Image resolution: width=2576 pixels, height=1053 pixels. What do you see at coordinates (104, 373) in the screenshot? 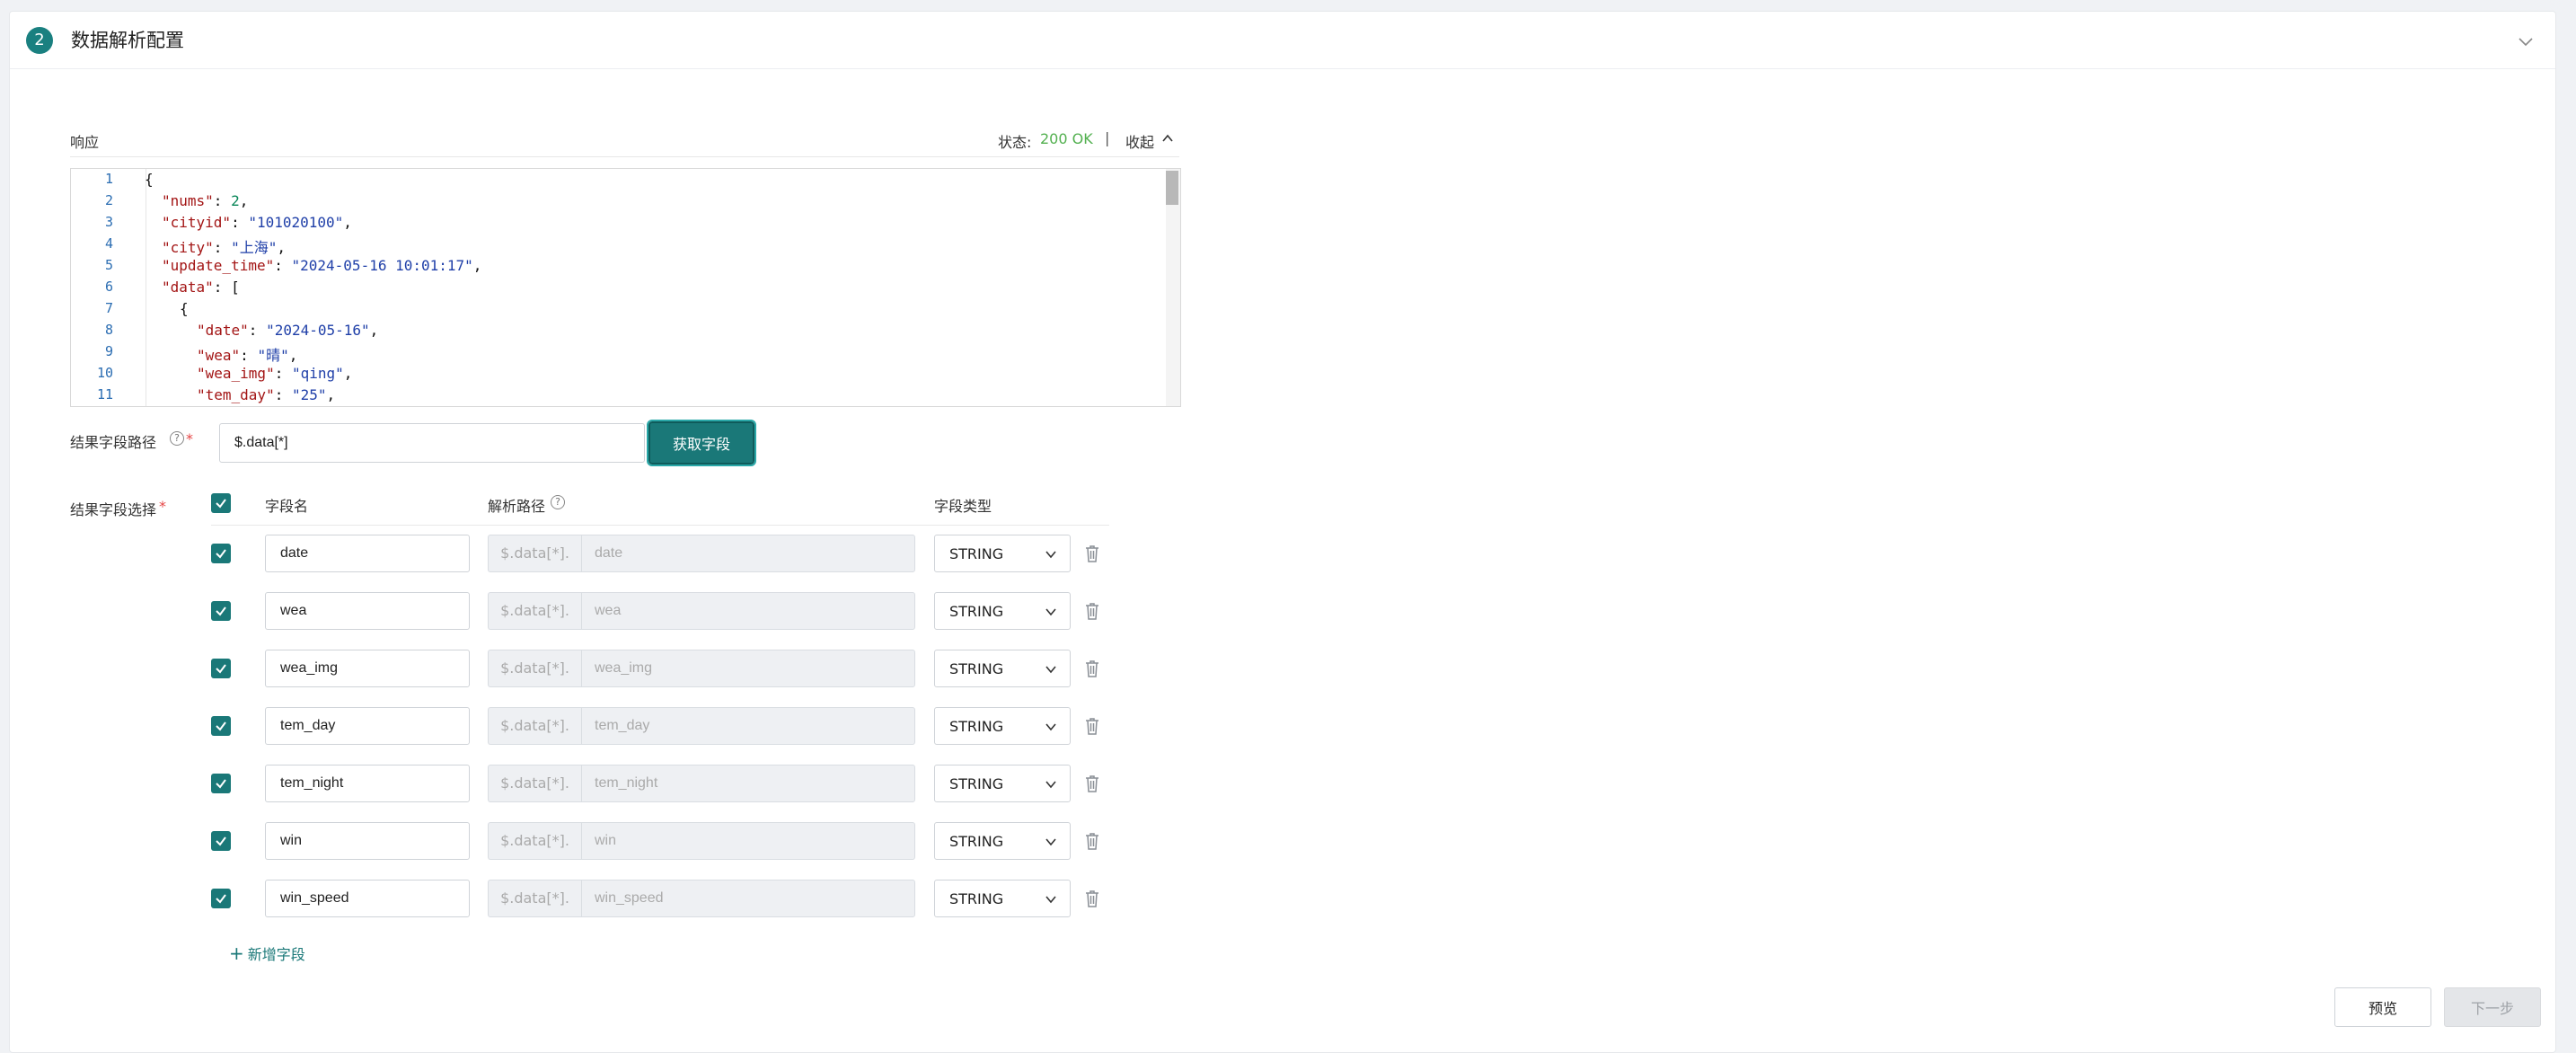
I see `line-number: 10` at bounding box center [104, 373].